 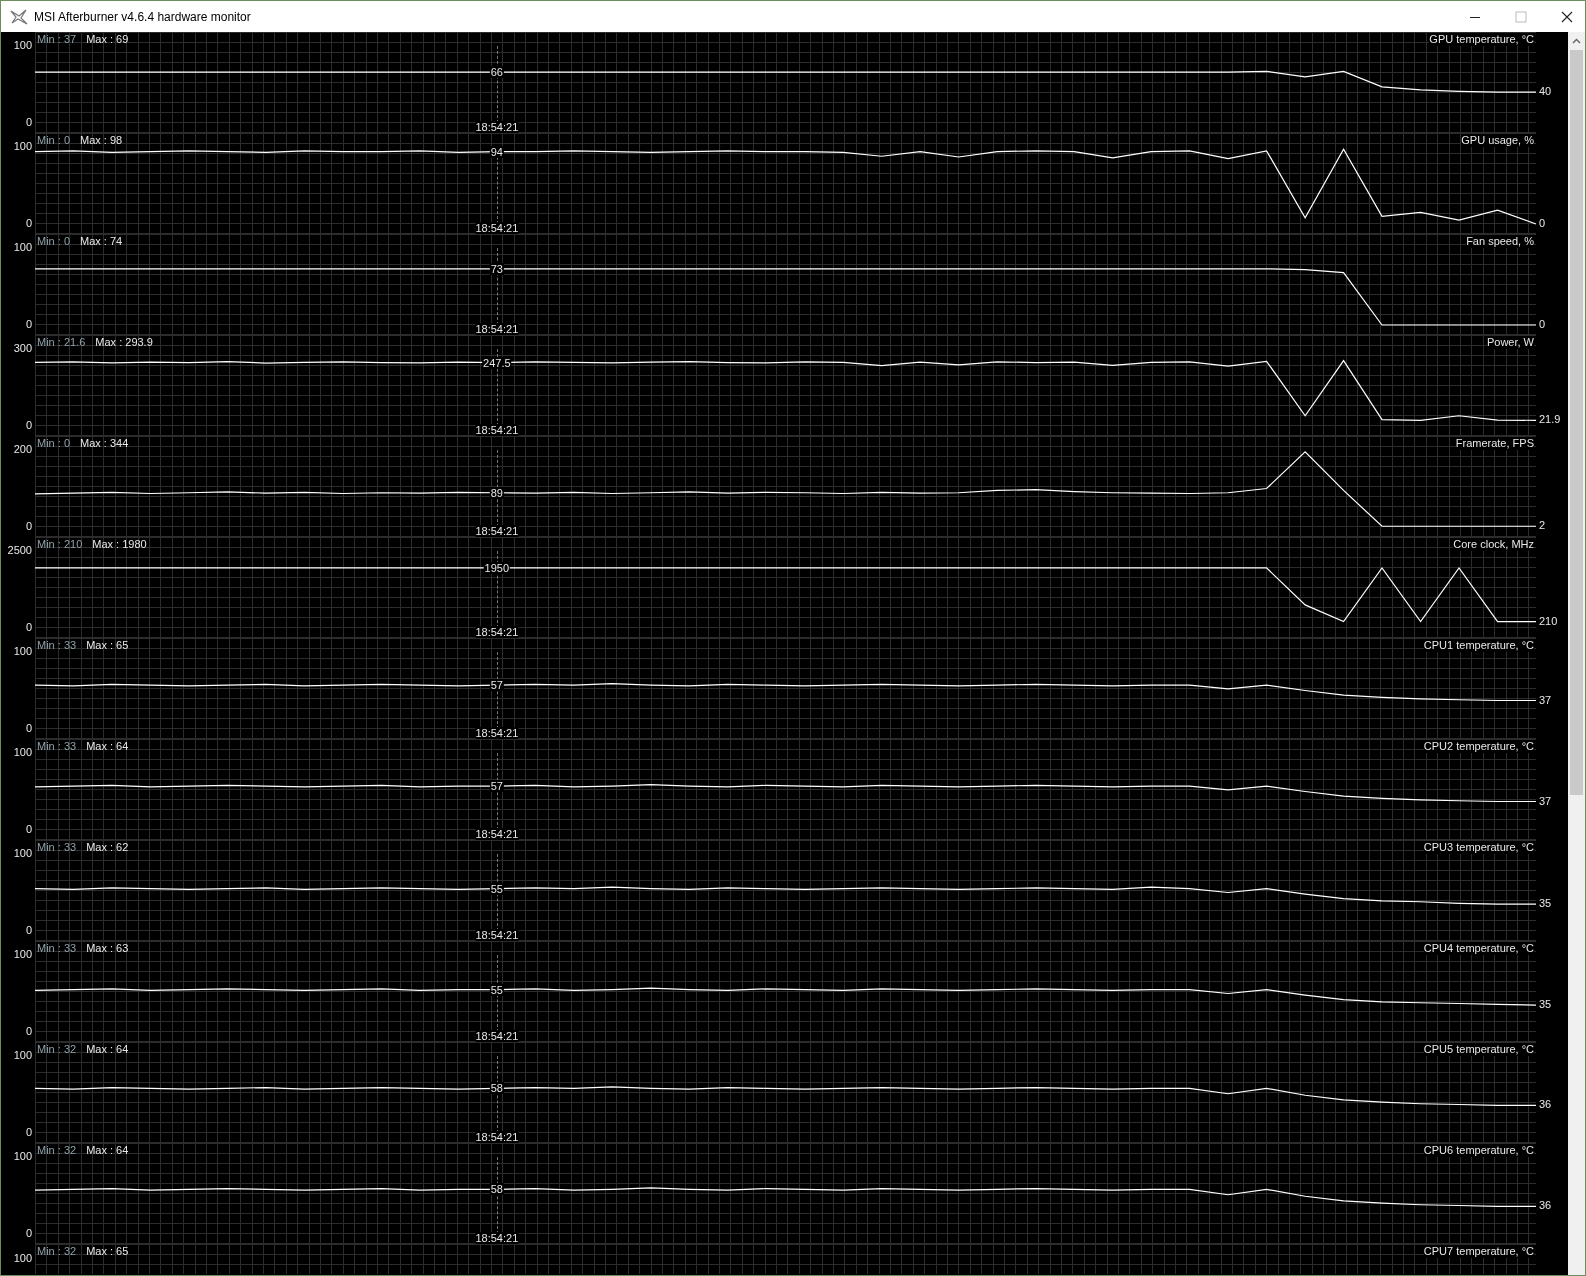 What do you see at coordinates (104, 443) in the screenshot?
I see `max-label: Max : 344` at bounding box center [104, 443].